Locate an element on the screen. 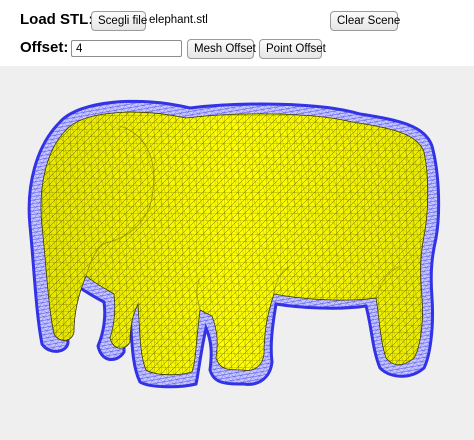 The width and height of the screenshot is (474, 440). choose-file-button: Scegli file is located at coordinates (119, 21).